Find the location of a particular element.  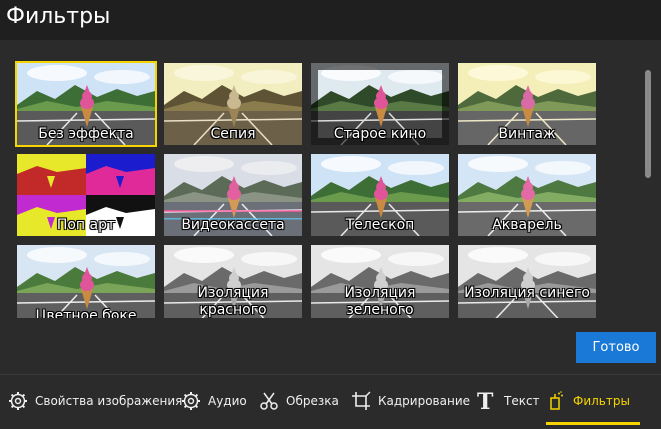

filter-label: Цветное боке is located at coordinates (86, 313).